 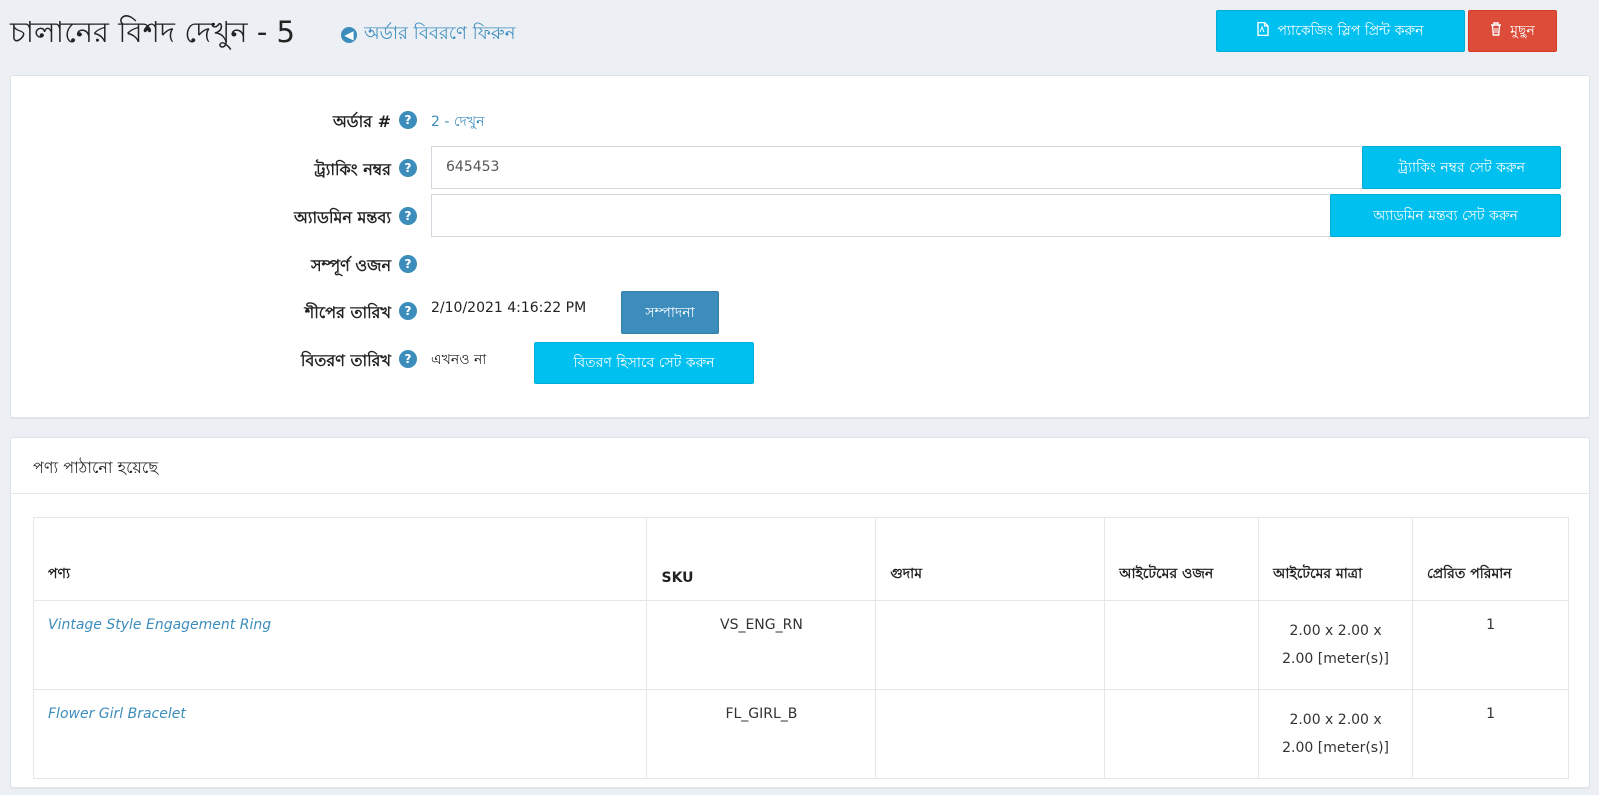 What do you see at coordinates (340, 734) in the screenshot?
I see `product-name-link: Flower Girl Bracelet` at bounding box center [340, 734].